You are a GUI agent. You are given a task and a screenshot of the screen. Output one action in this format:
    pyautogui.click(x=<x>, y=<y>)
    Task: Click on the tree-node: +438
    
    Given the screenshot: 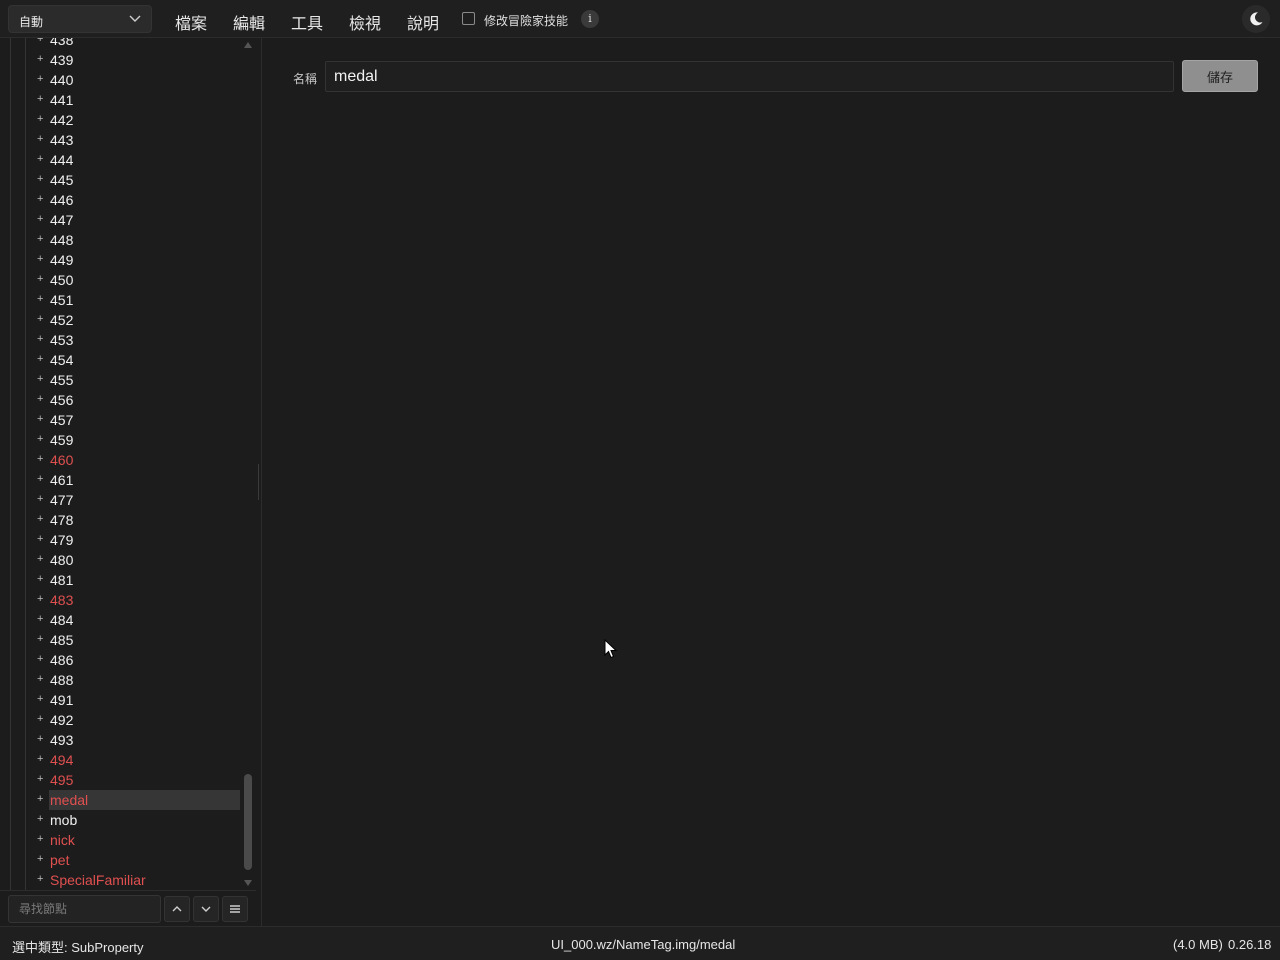 What is the action you would take?
    pyautogui.click(x=120, y=44)
    